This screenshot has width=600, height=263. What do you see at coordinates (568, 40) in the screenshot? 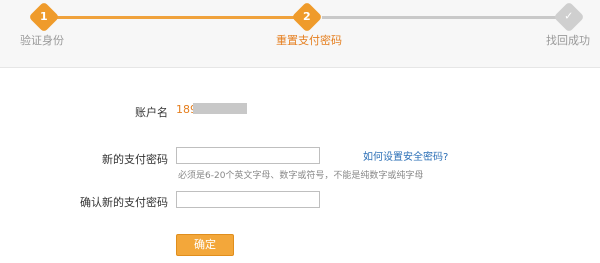
I see `step-3-label: 找回成功` at bounding box center [568, 40].